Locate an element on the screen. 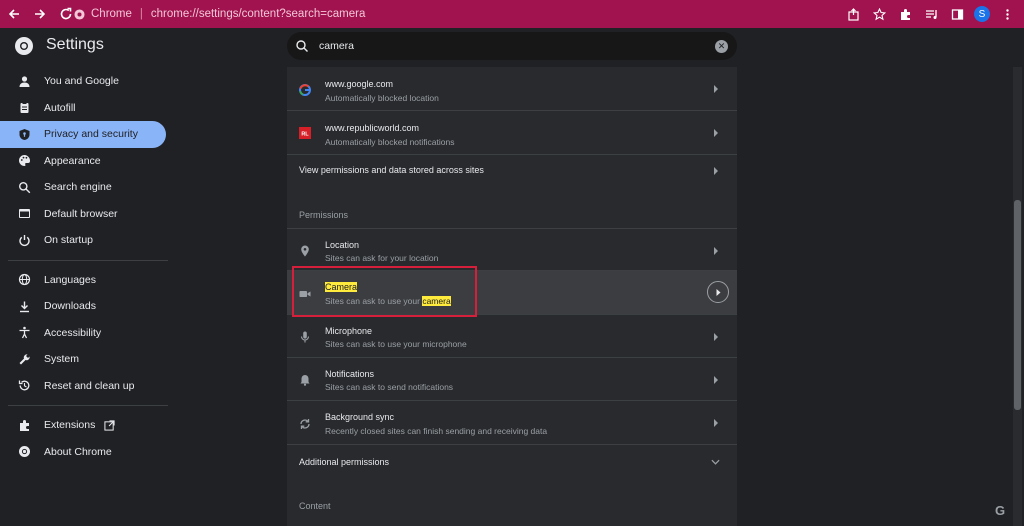  side-panel-button is located at coordinates (957, 14).